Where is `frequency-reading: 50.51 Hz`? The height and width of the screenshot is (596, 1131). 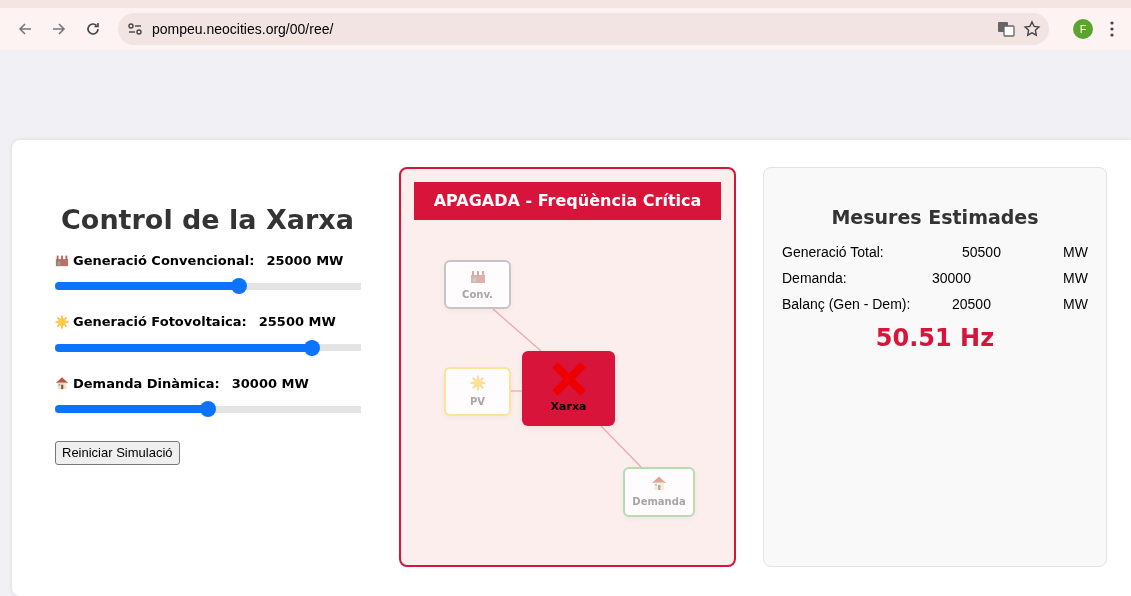
frequency-reading: 50.51 Hz is located at coordinates (935, 338).